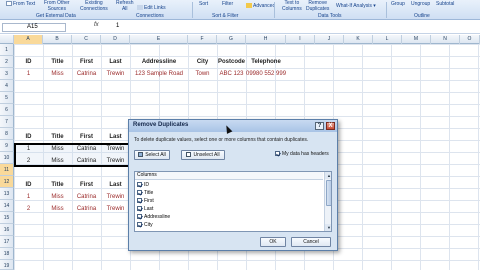 This screenshot has width=480, height=270. Describe the element at coordinates (7, 134) in the screenshot. I see `row-header-8: 8` at that location.